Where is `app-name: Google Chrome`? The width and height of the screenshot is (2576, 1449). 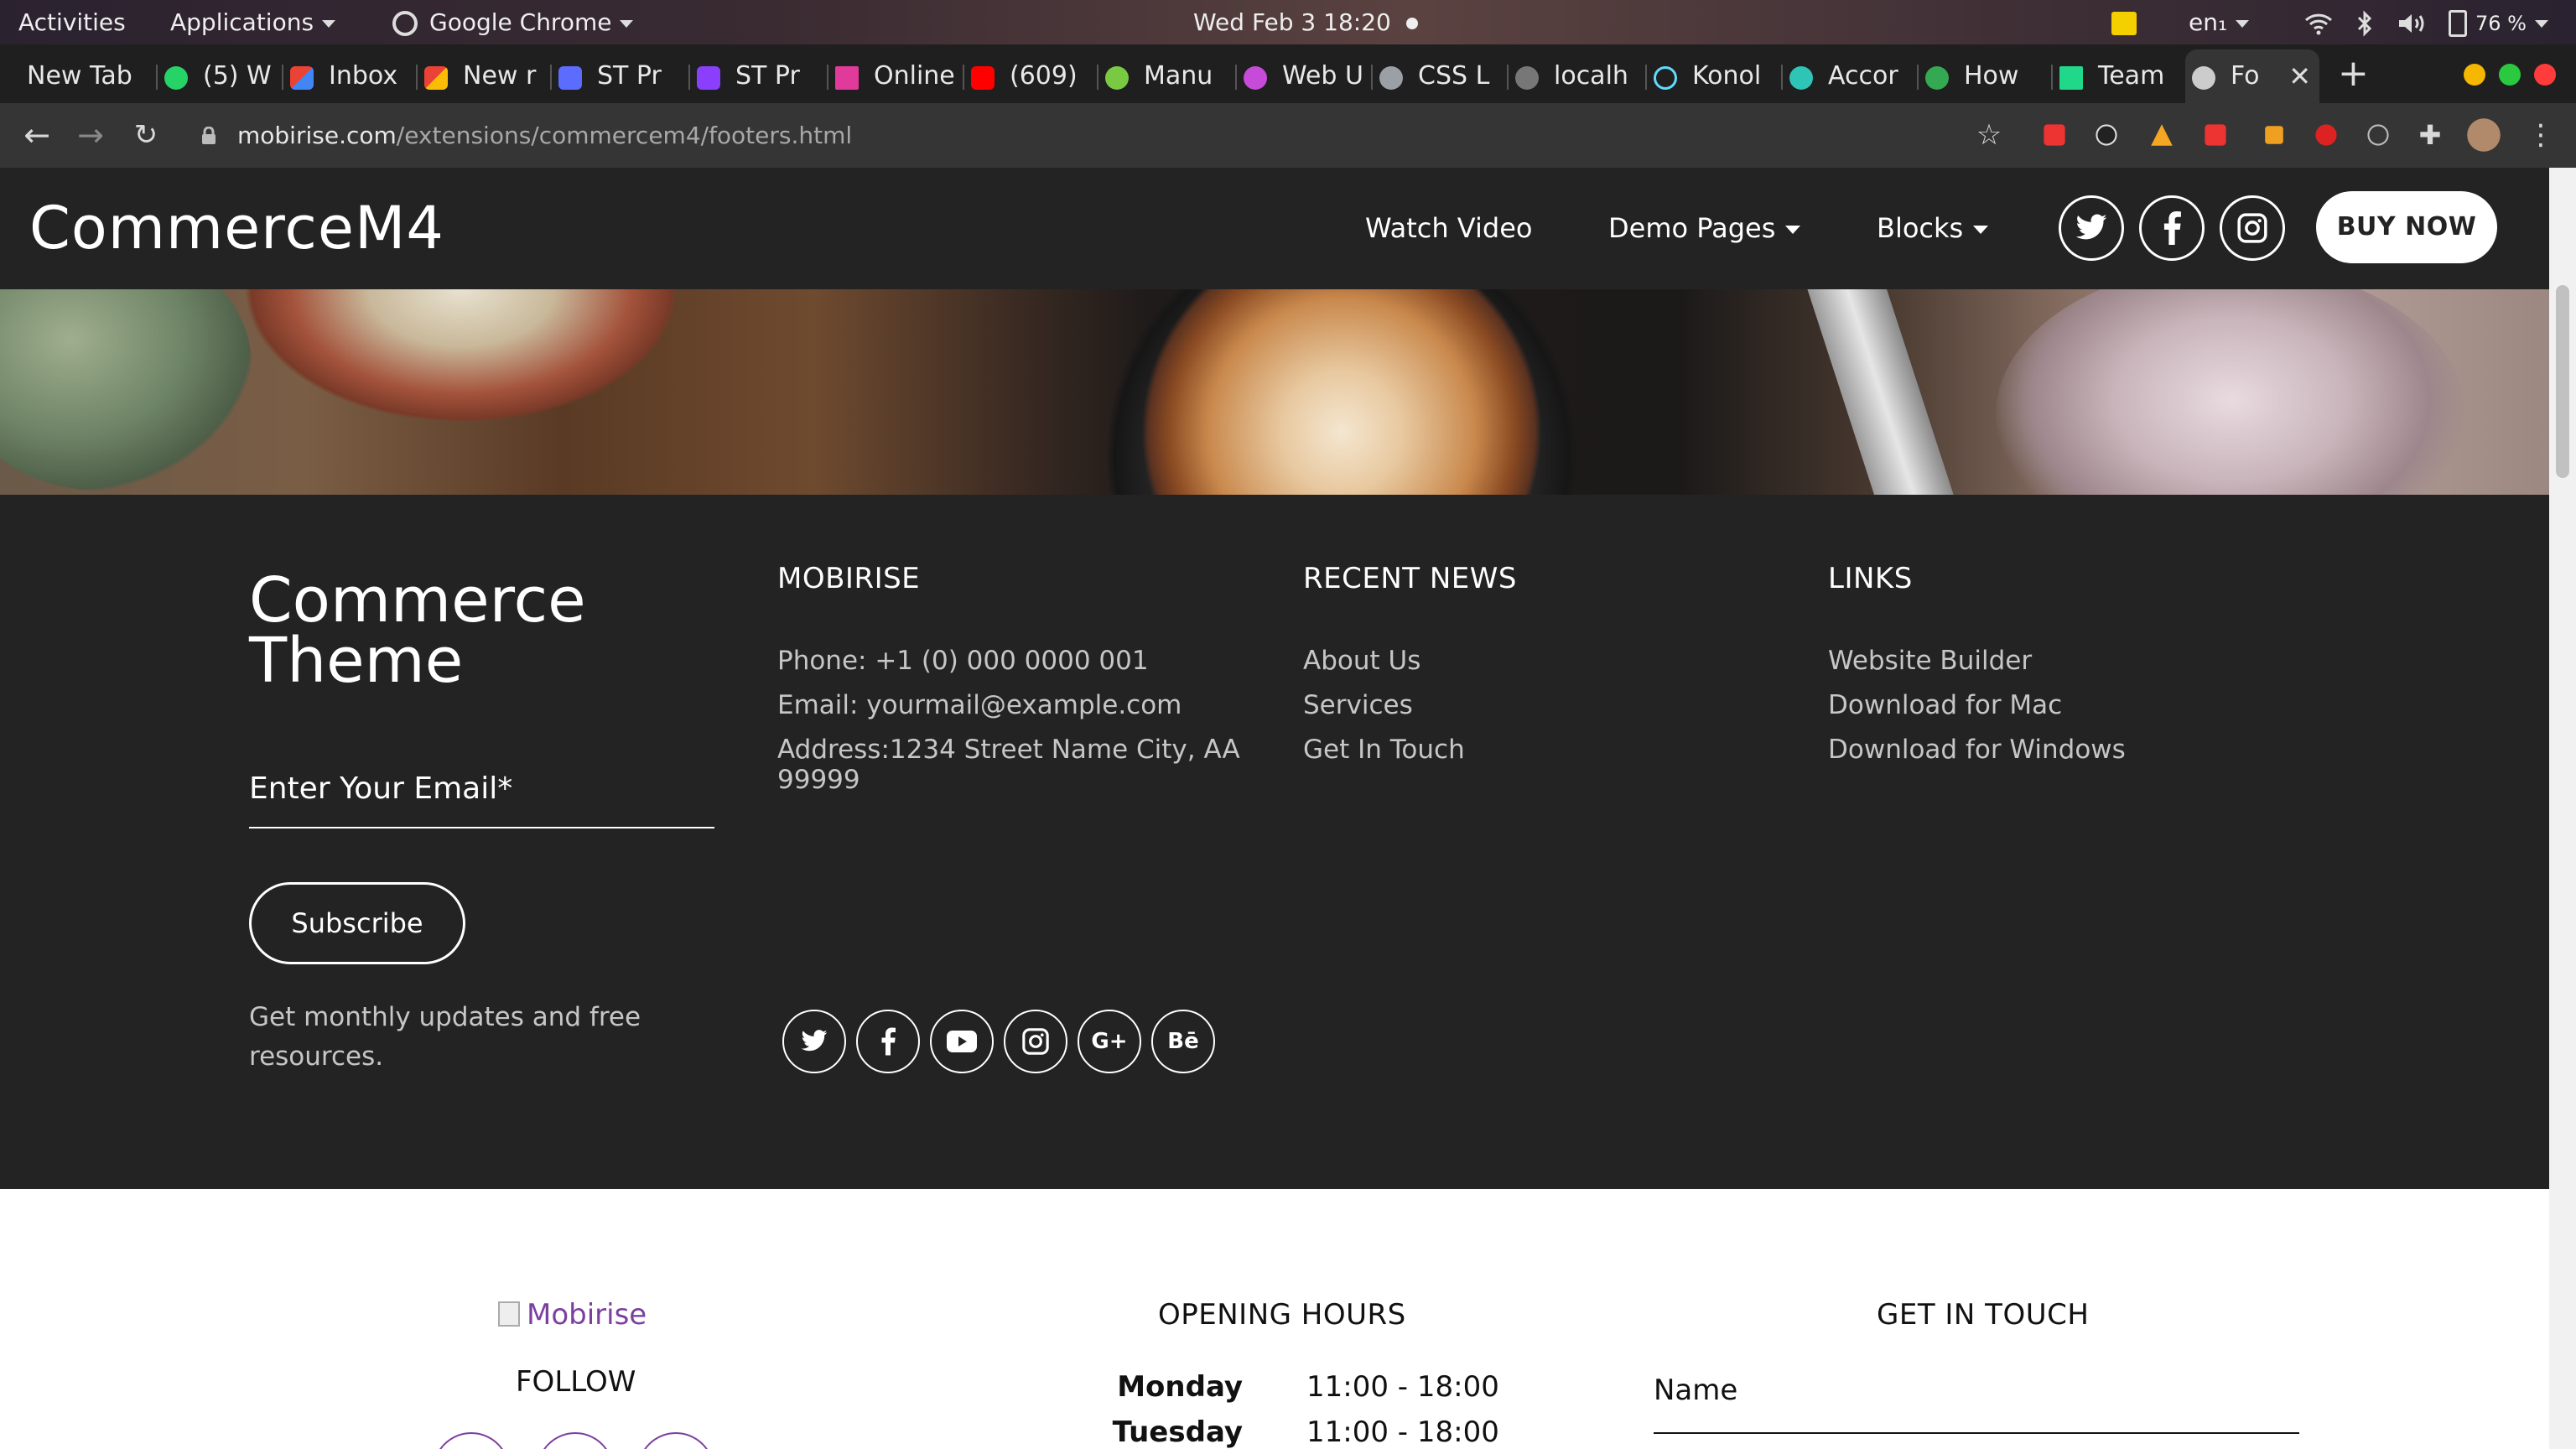
app-name: Google Chrome is located at coordinates (520, 22).